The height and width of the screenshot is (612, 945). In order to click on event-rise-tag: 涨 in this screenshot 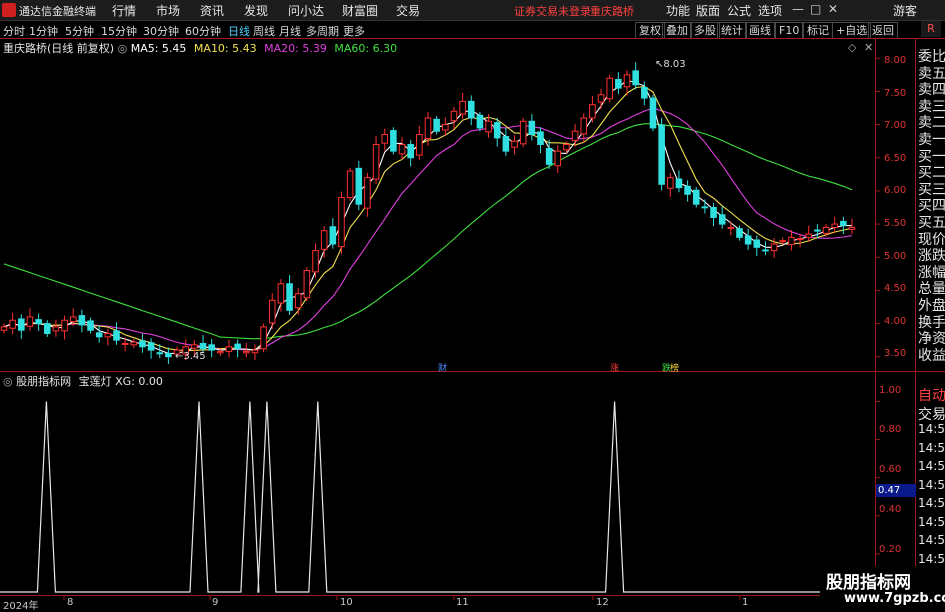, I will do `click(614, 367)`.